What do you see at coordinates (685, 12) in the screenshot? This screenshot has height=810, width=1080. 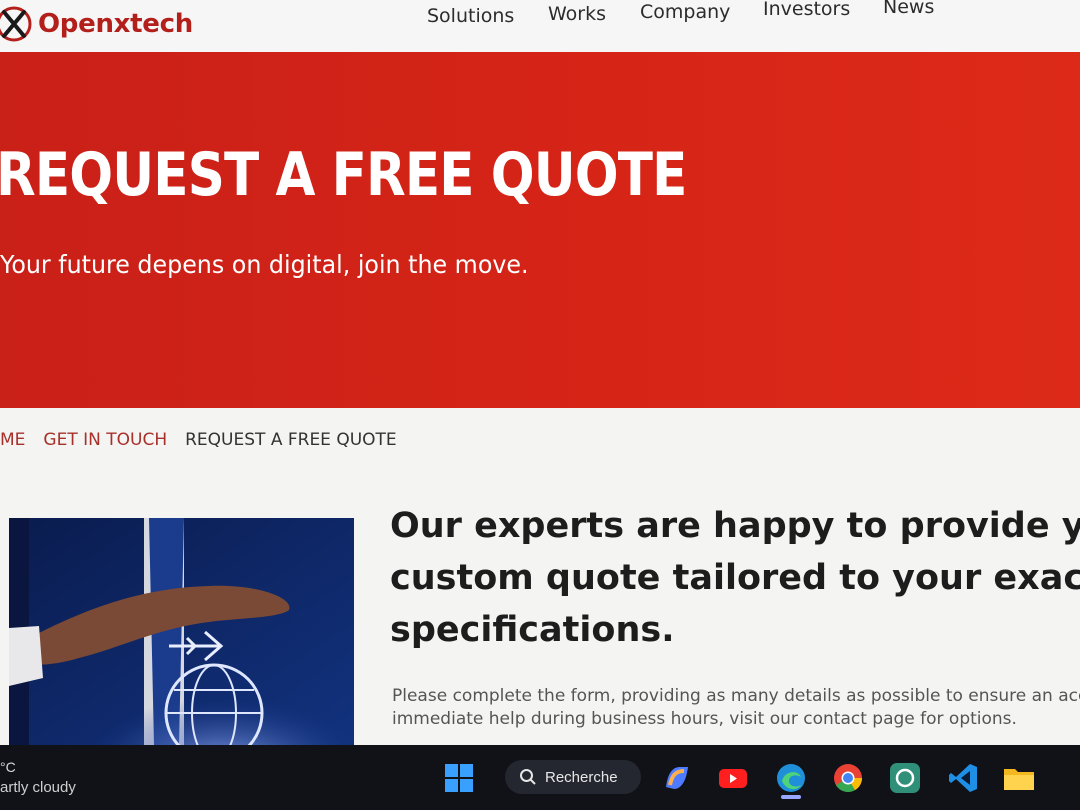 I see `nav-company: Company` at bounding box center [685, 12].